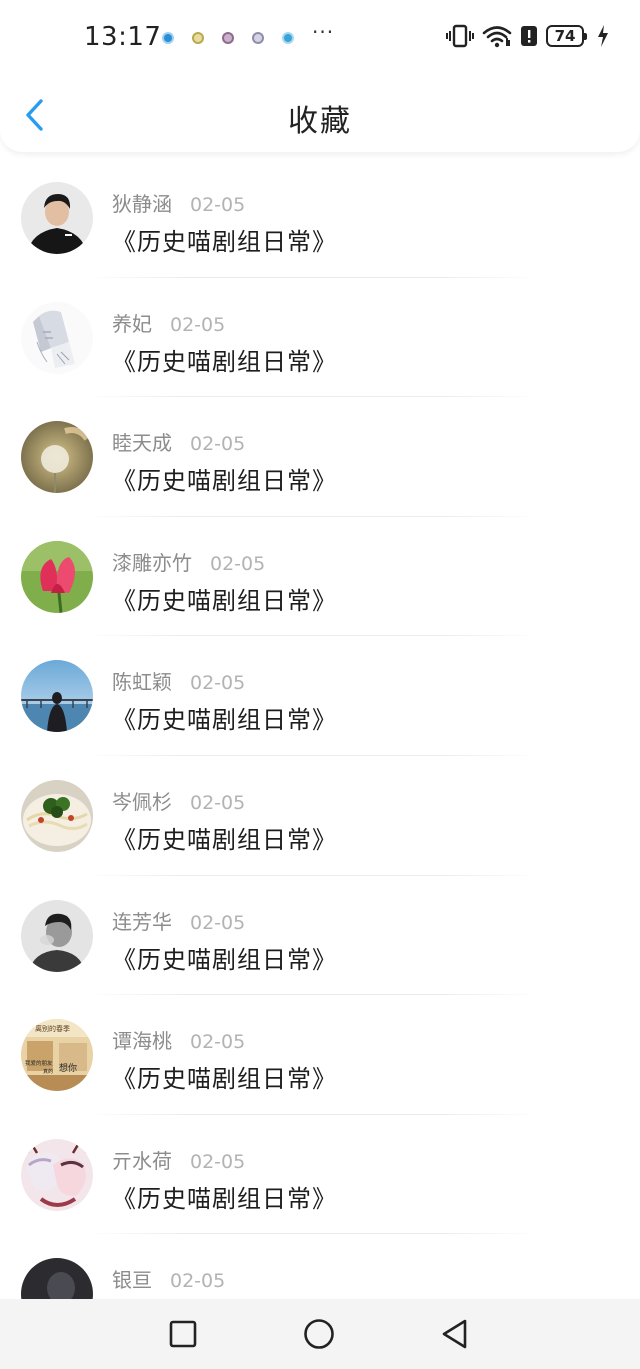 This screenshot has width=640, height=1369. I want to click on battery-level: 74, so click(565, 36).